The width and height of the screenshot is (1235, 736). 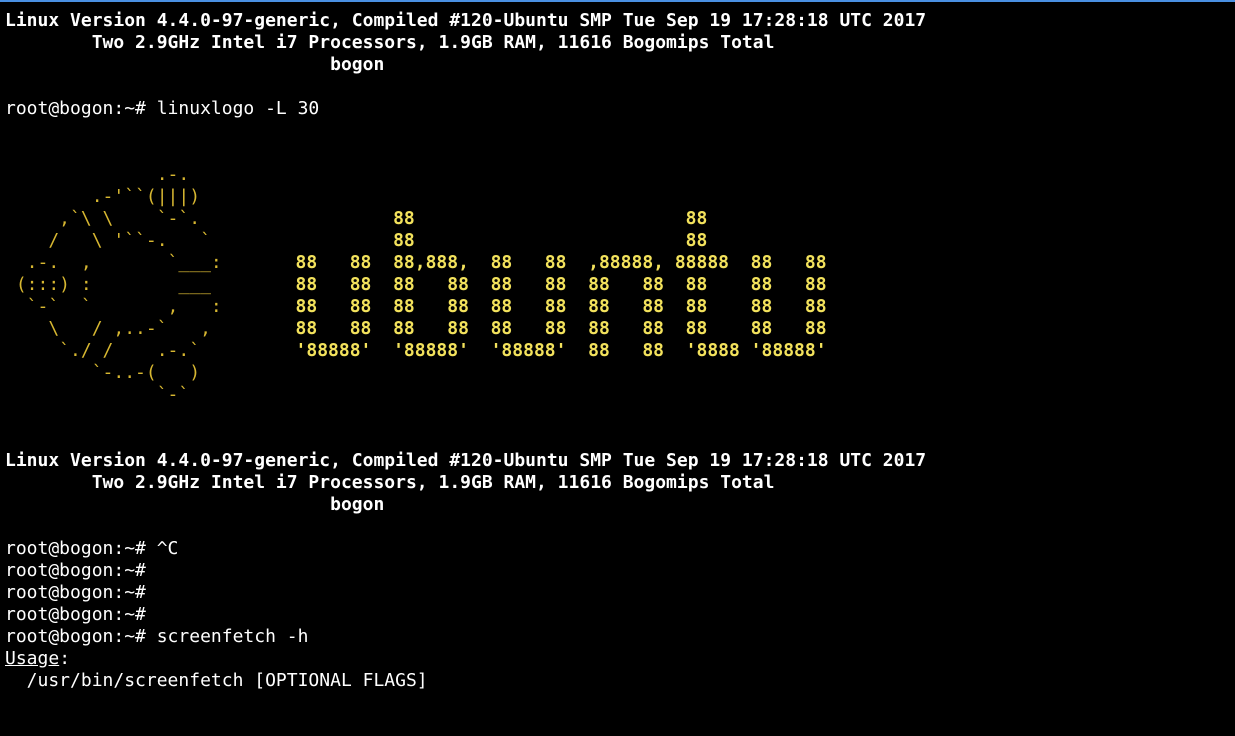 I want to click on command-line-screenfetch: root@bogon:~# screenfetch -h, so click(x=157, y=636).